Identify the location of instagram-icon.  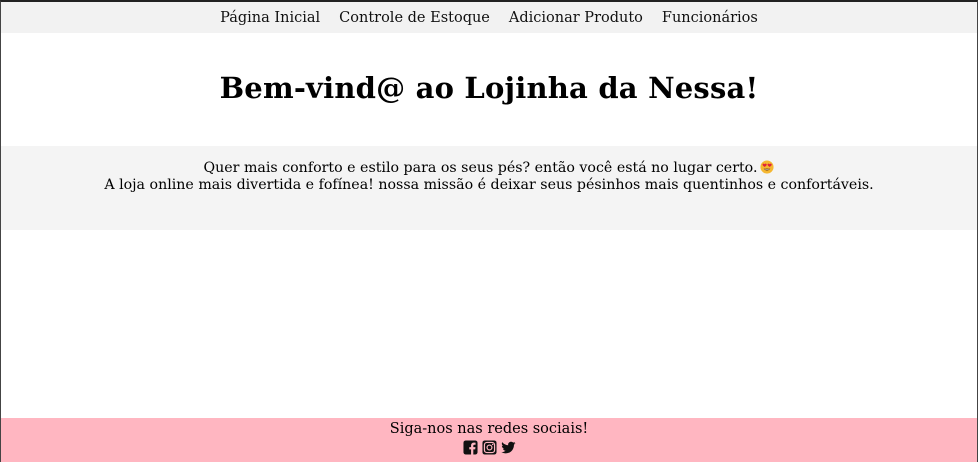
(489, 447).